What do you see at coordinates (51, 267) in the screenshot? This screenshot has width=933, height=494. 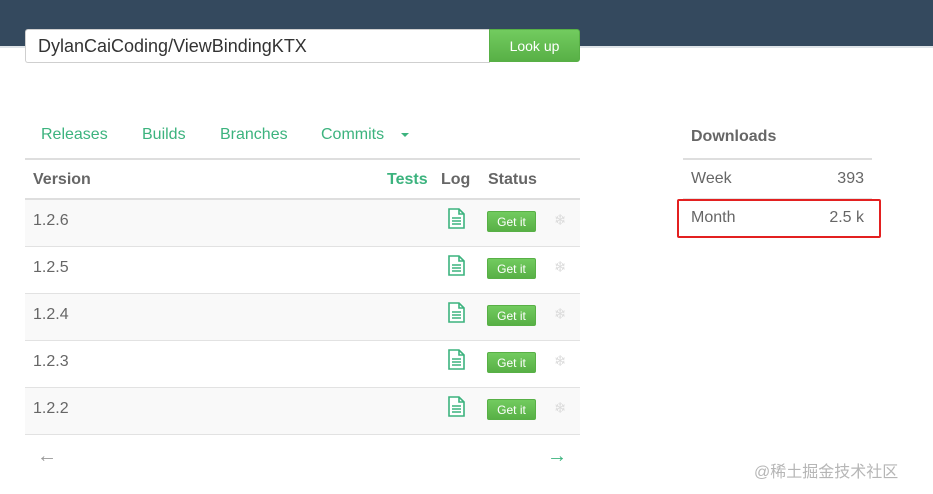 I see `version-number: 1.2.5` at bounding box center [51, 267].